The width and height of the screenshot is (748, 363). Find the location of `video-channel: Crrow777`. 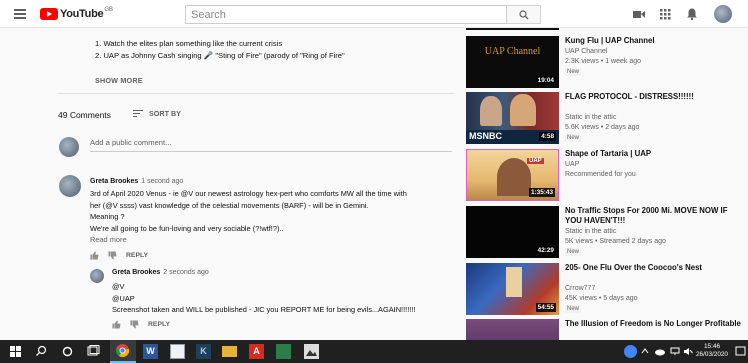

video-channel: Crrow777 is located at coordinates (580, 288).